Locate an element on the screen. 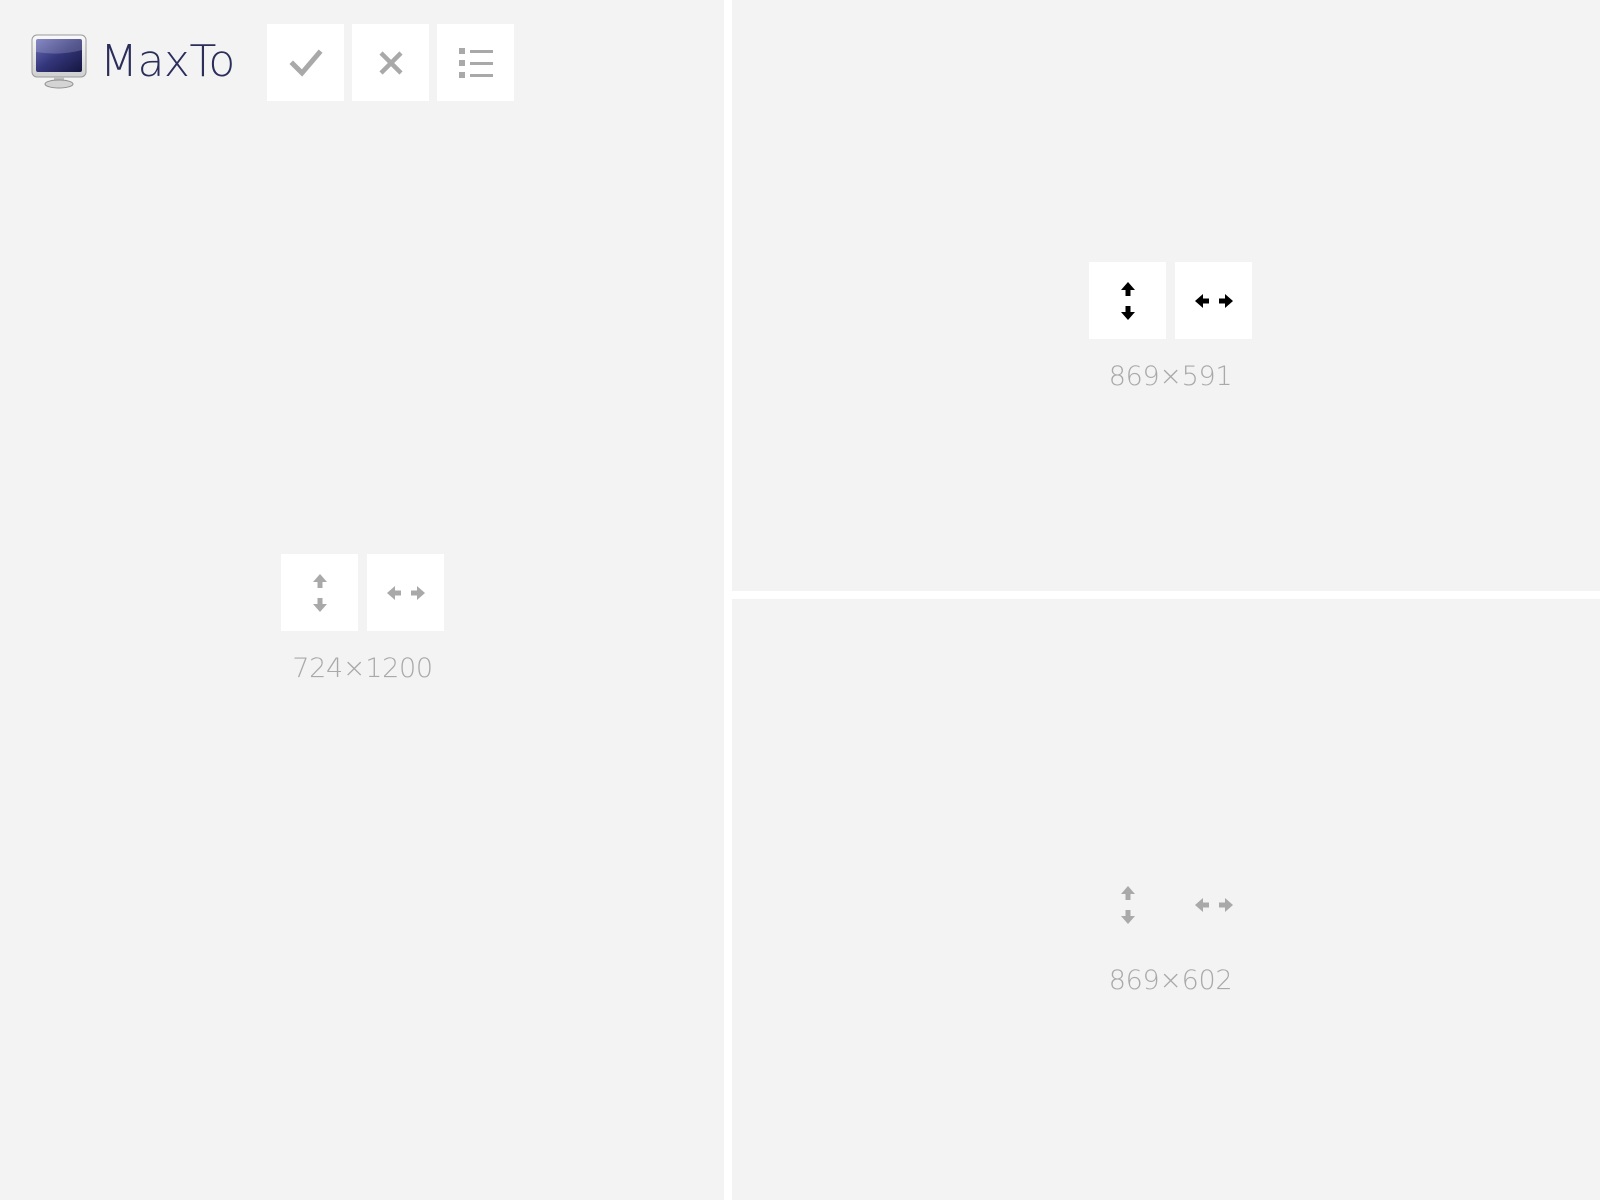 This screenshot has height=1200, width=1600. menu-button is located at coordinates (475, 62).